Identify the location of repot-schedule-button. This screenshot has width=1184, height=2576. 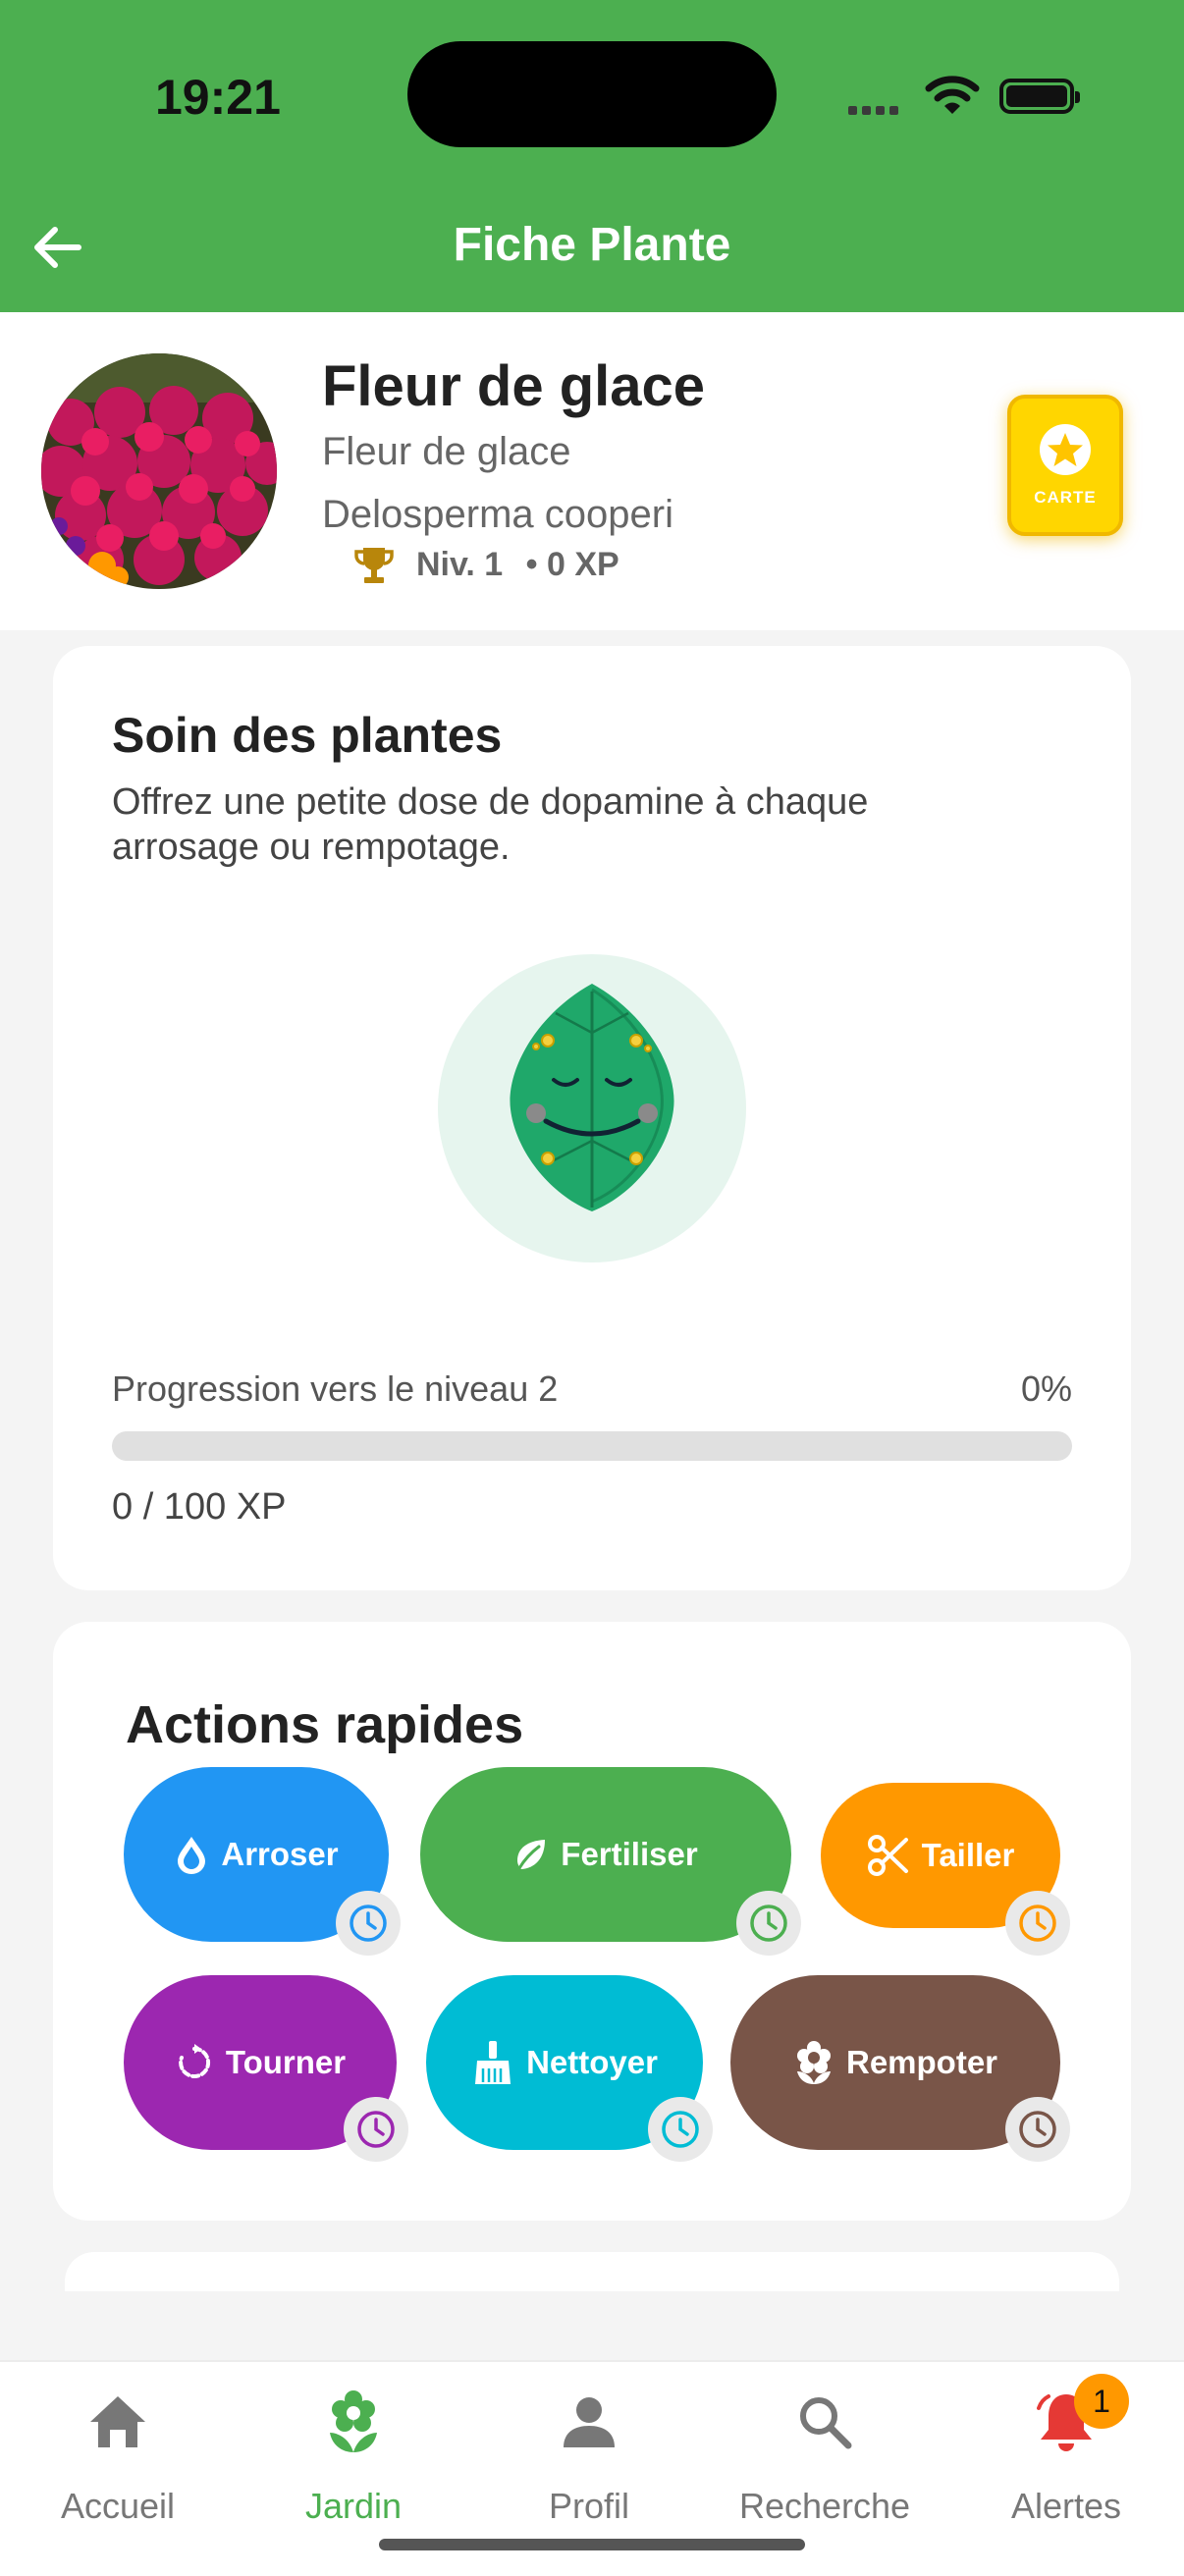
(1037, 2129).